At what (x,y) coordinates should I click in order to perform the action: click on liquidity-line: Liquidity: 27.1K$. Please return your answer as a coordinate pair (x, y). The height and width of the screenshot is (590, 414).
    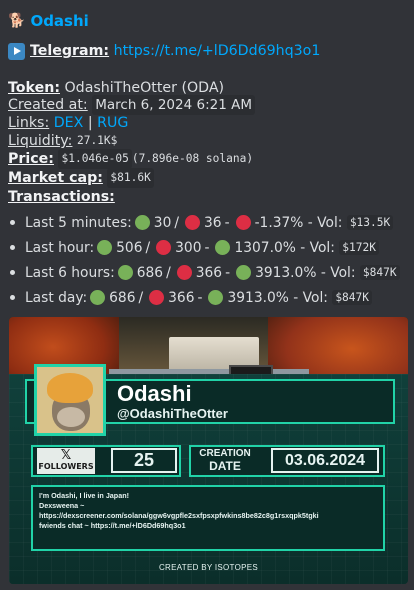
    Looking at the image, I should click on (62, 141).